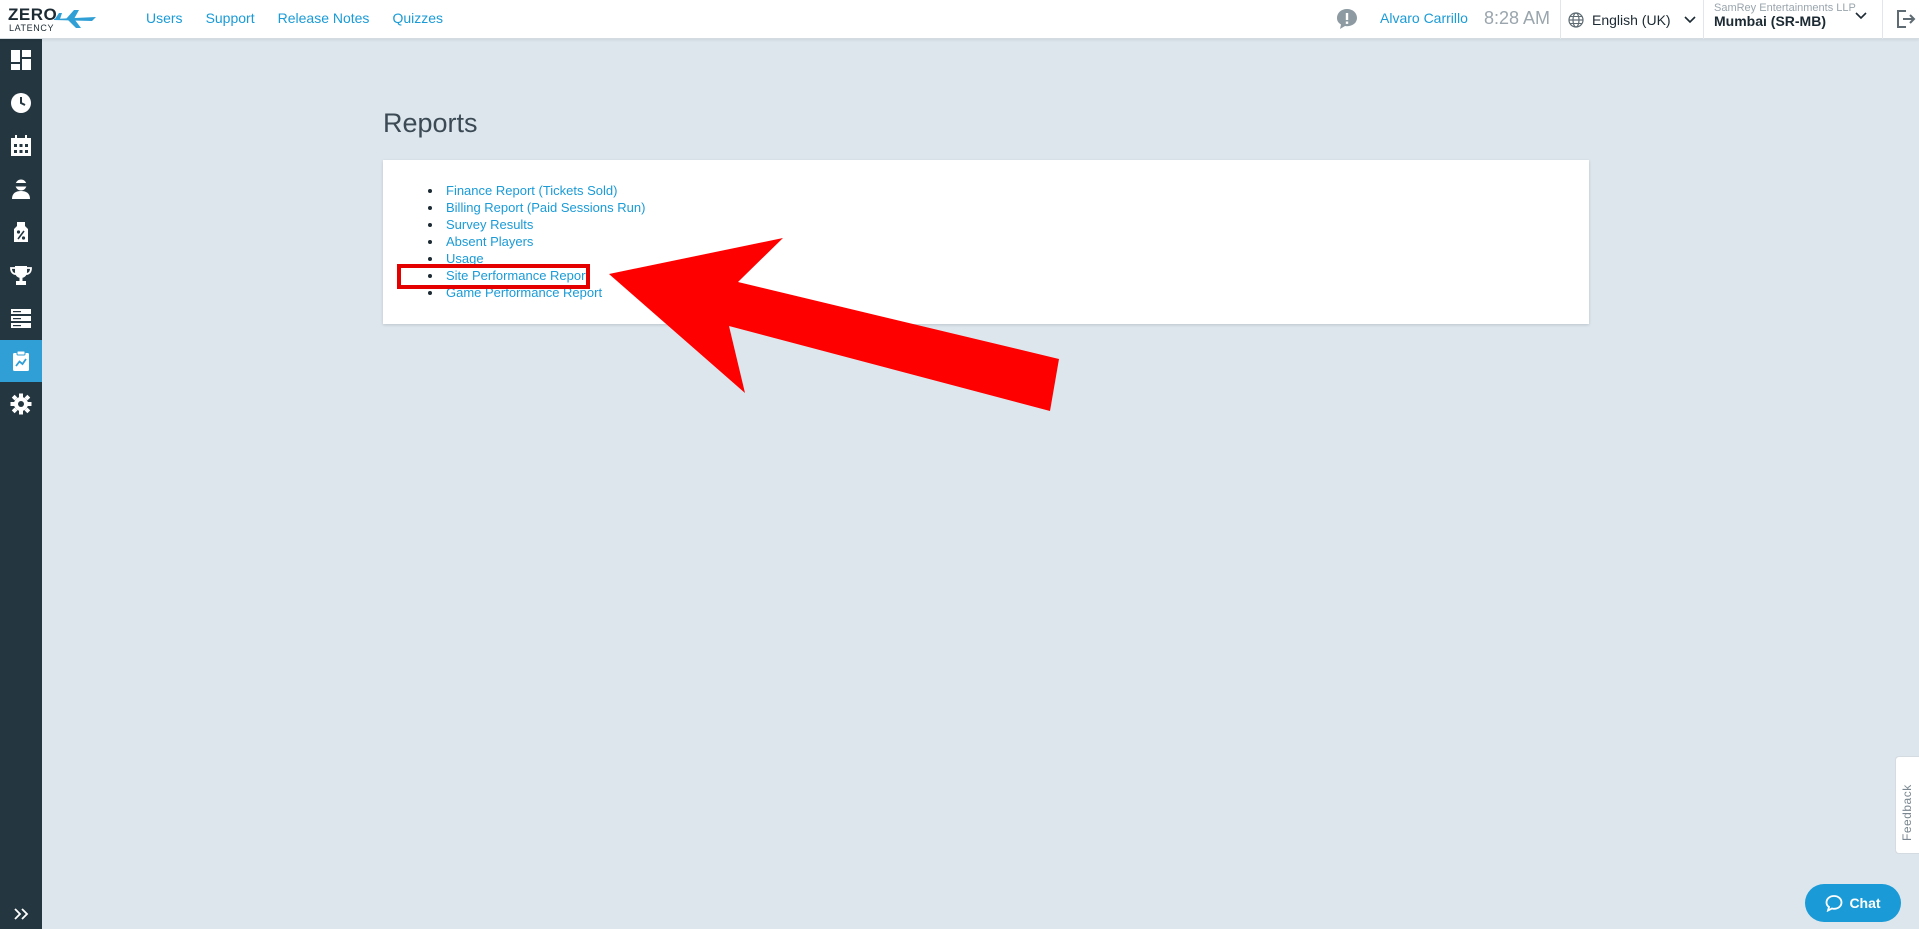 The width and height of the screenshot is (1919, 929). I want to click on list-item: Billing Report (Paid Sessions Run), so click(536, 207).